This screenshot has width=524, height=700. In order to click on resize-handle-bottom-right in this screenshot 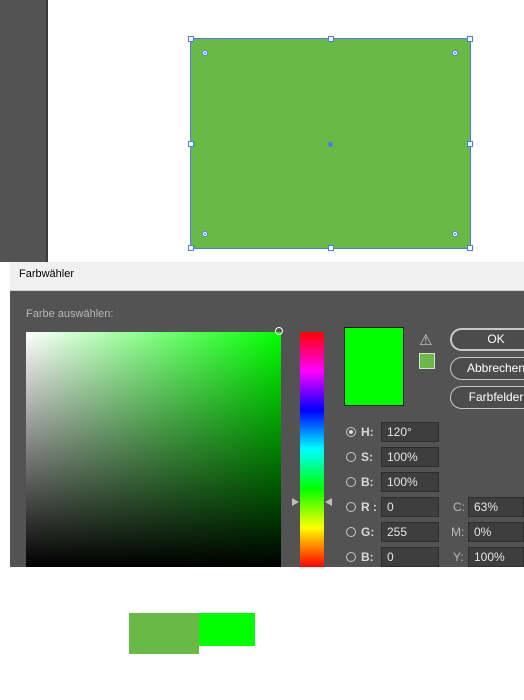, I will do `click(470, 248)`.